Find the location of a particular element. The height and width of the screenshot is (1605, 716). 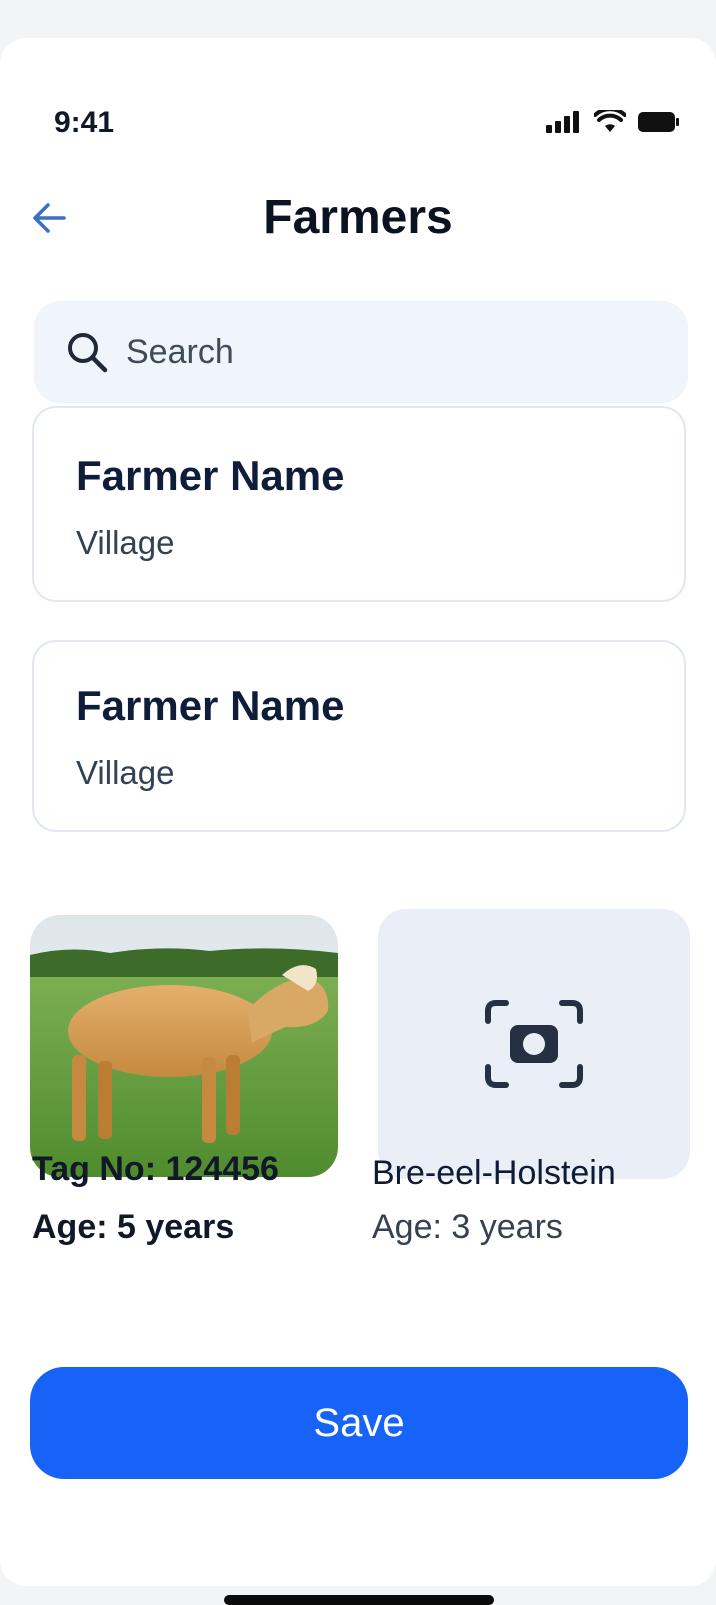

search-input is located at coordinates (386, 352).